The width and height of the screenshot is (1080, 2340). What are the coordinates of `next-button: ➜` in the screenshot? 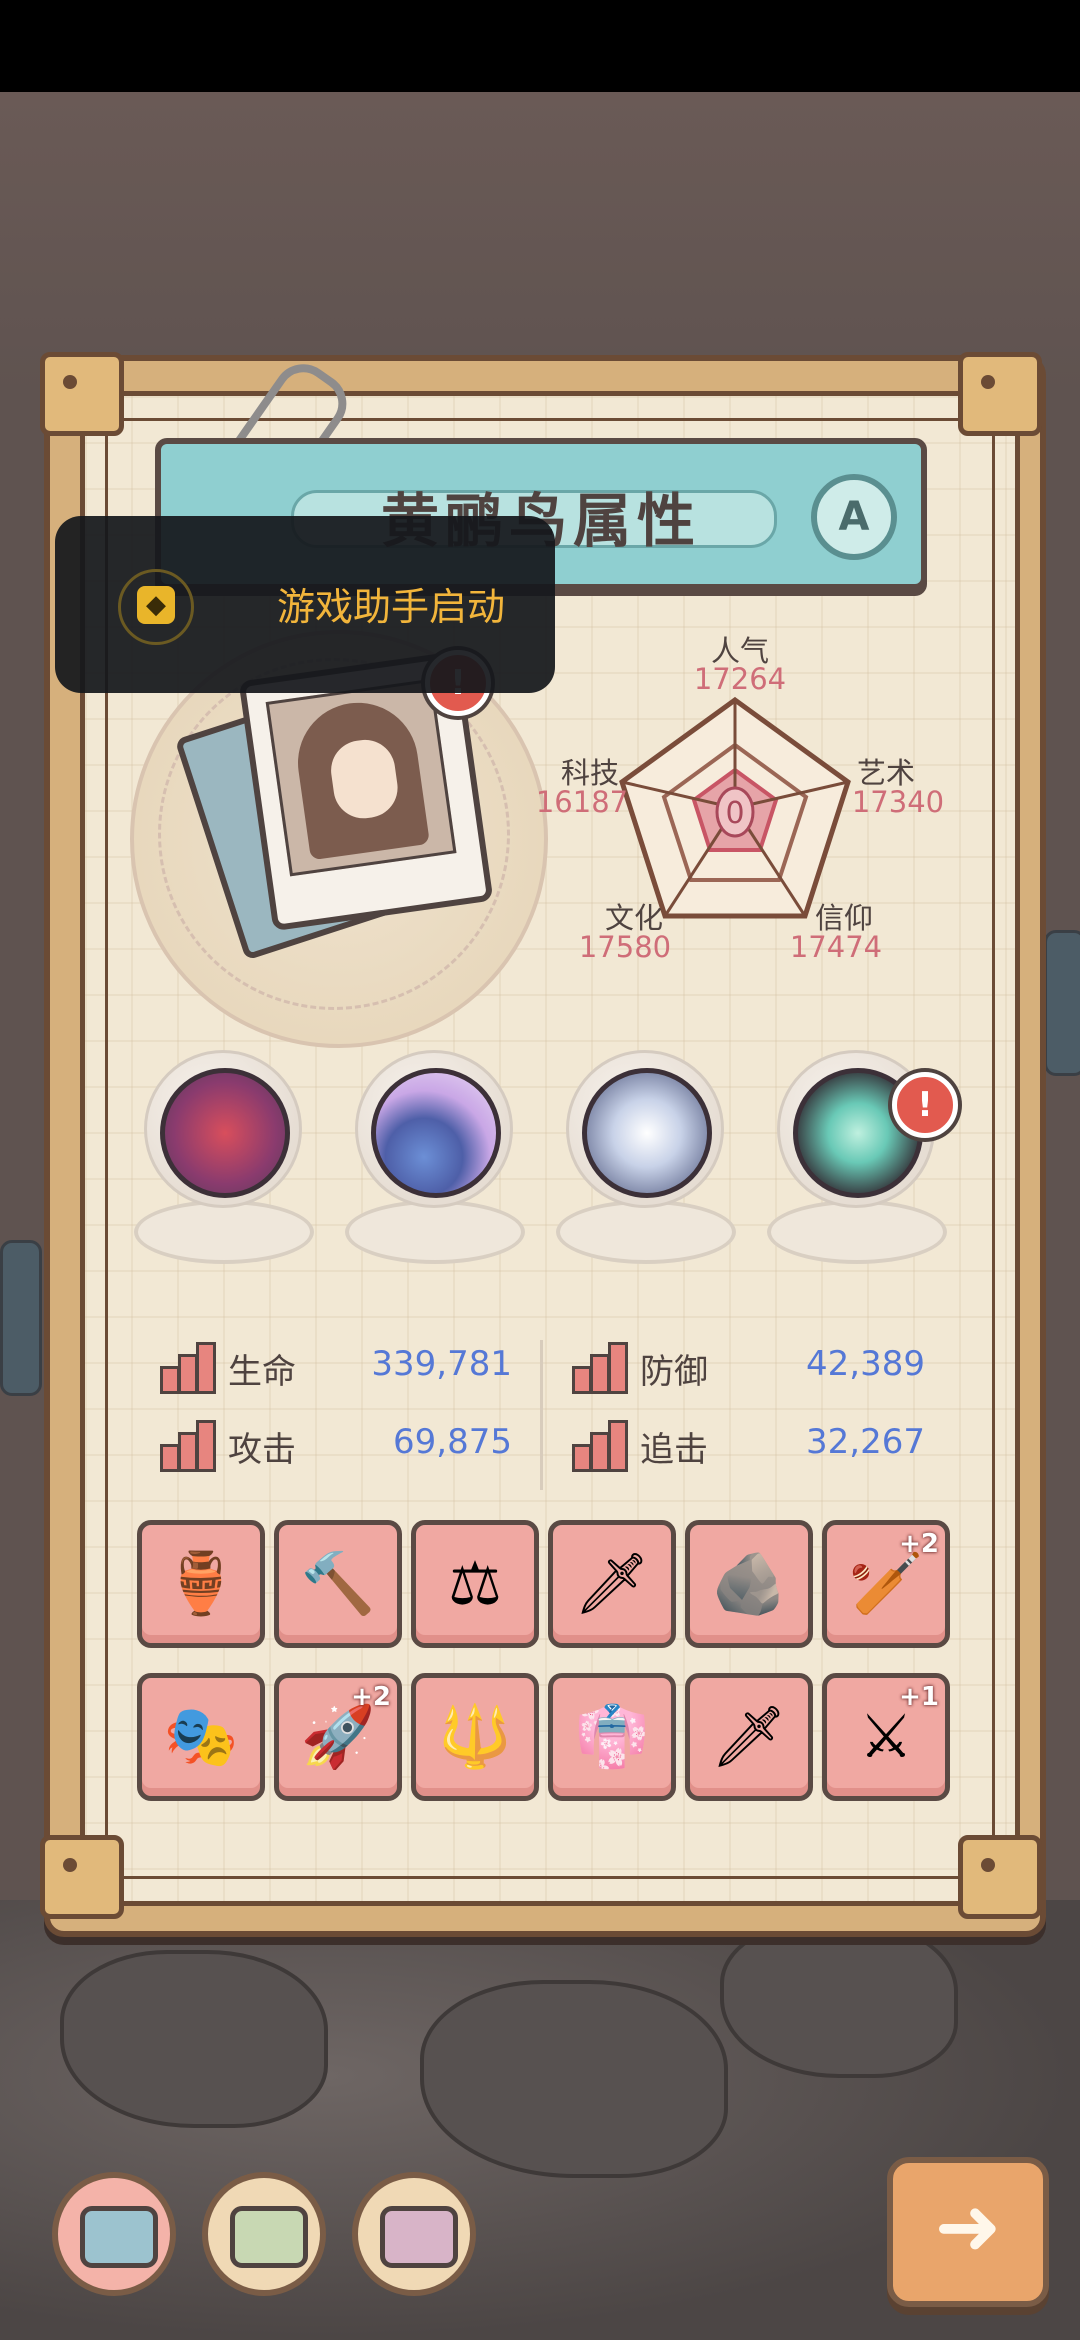 It's located at (968, 2232).